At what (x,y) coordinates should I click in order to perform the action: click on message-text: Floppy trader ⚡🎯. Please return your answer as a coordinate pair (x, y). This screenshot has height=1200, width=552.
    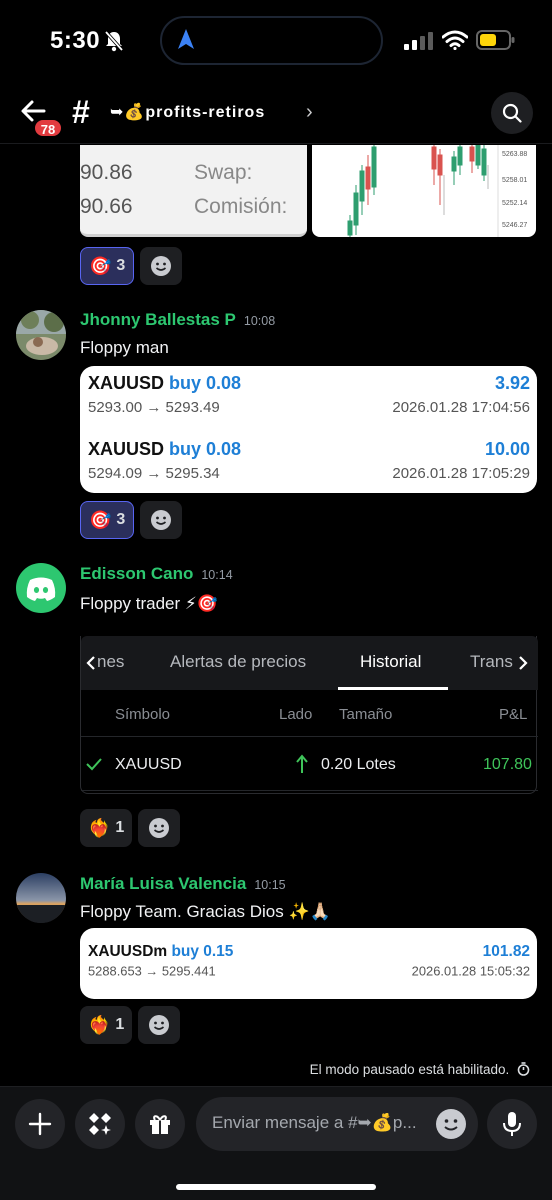
    Looking at the image, I should click on (149, 603).